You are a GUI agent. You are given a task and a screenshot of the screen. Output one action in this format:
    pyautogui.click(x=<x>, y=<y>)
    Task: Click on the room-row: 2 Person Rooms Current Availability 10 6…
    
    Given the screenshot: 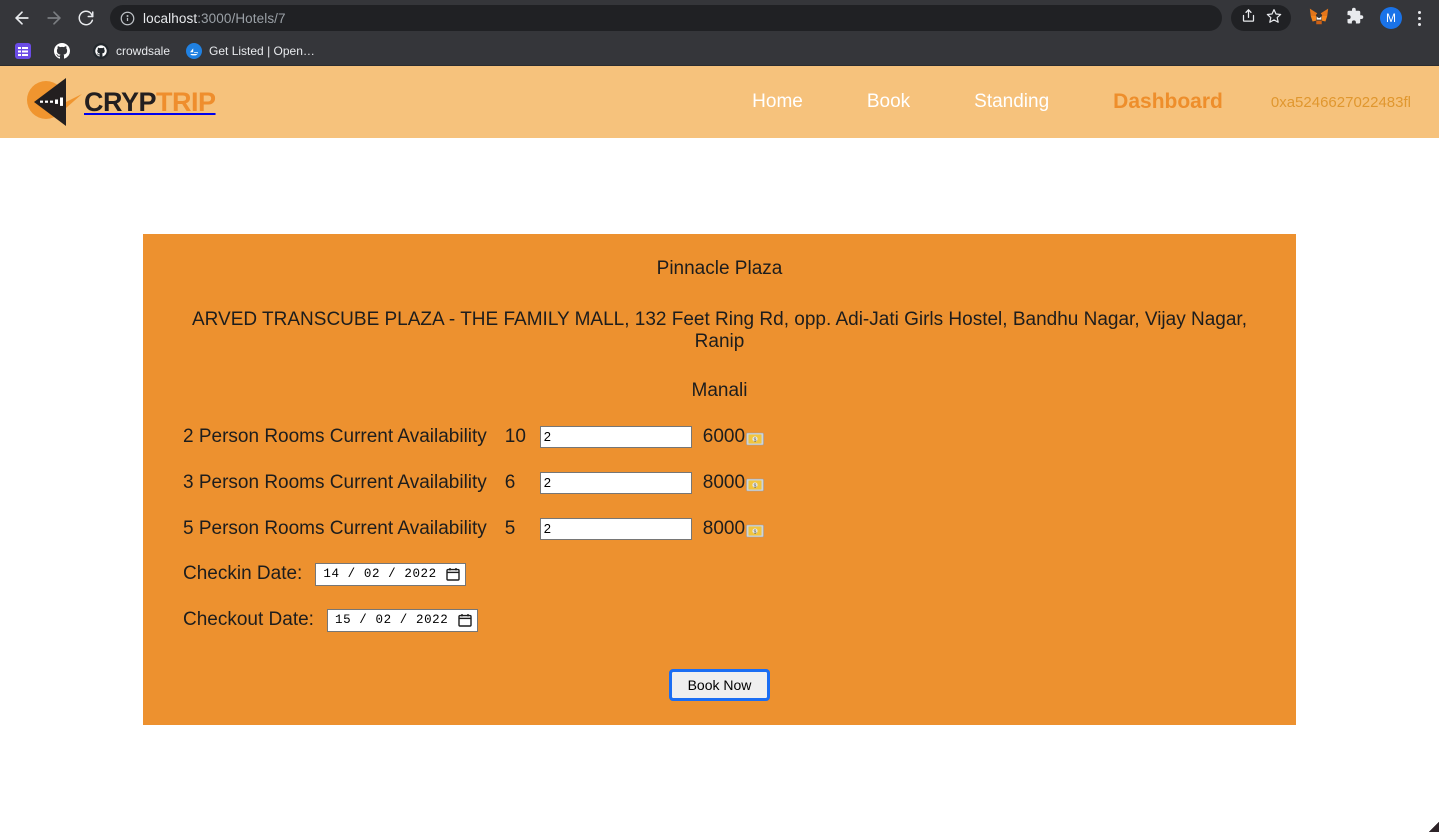 What is the action you would take?
    pyautogui.click(x=719, y=436)
    